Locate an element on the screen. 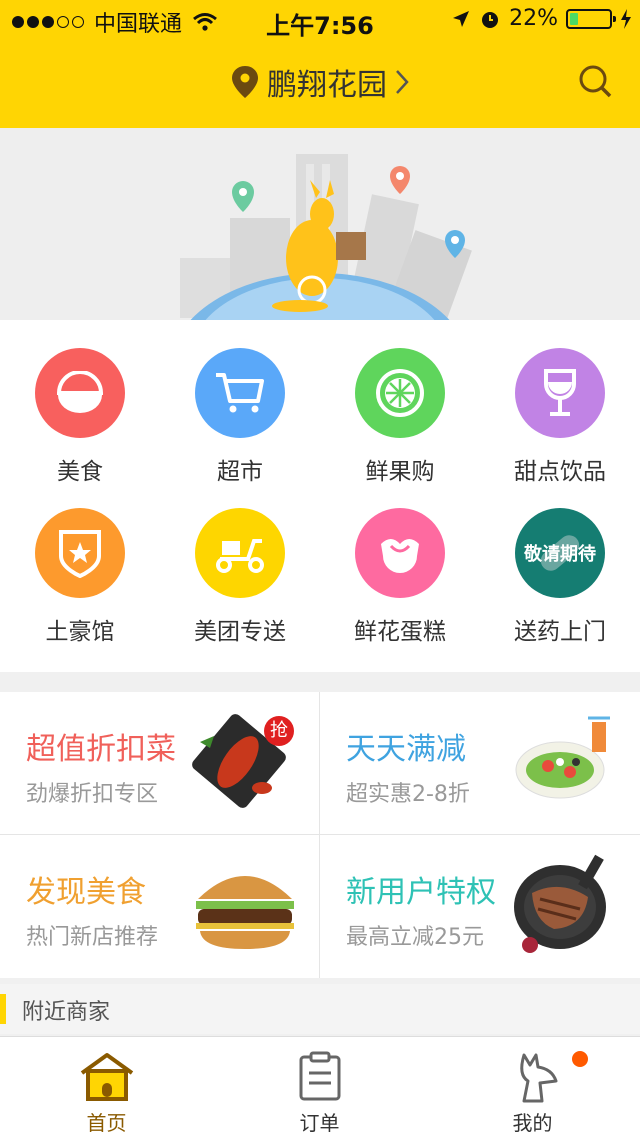 The image size is (640, 1137). tab-label: 我的 is located at coordinates (532, 1123).